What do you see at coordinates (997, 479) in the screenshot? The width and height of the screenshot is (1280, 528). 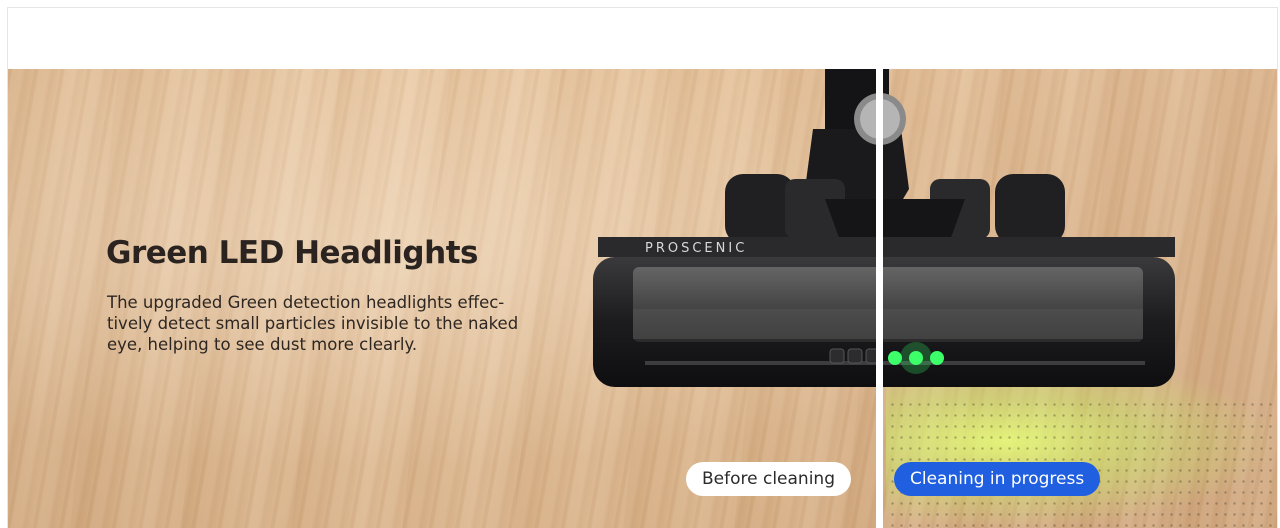 I see `cleaning-in-progress-label: Cleaning in progress` at bounding box center [997, 479].